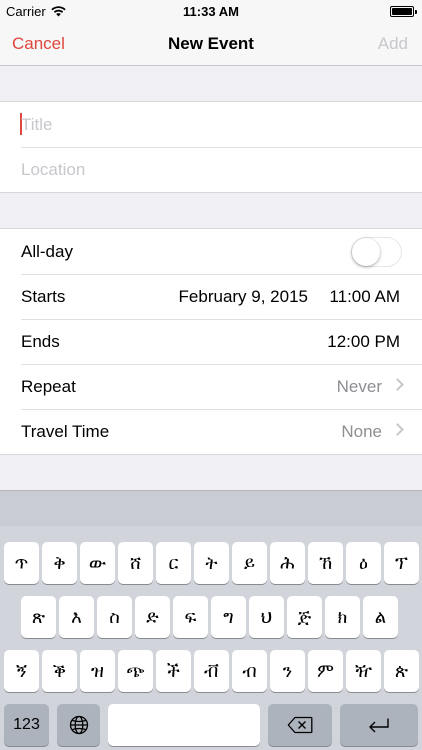 This screenshot has width=422, height=750. I want to click on globe-icon, so click(78, 725).